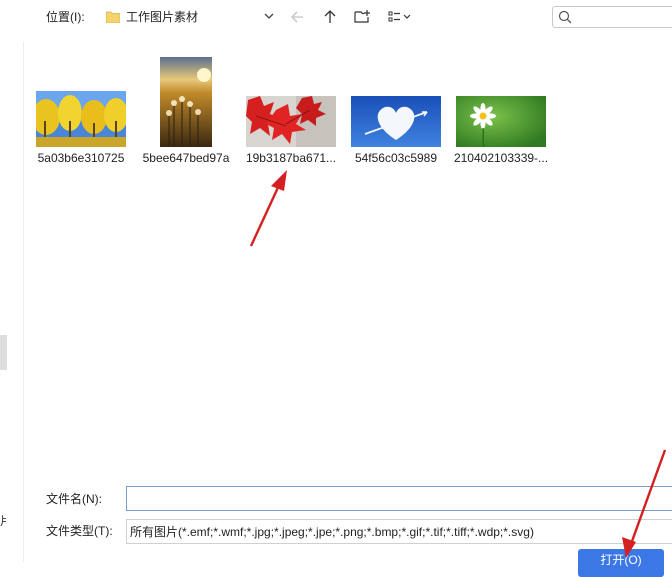 The height and width of the screenshot is (577, 672). Describe the element at coordinates (268, 208) in the screenshot. I see `annotation-arrow-icon` at that location.